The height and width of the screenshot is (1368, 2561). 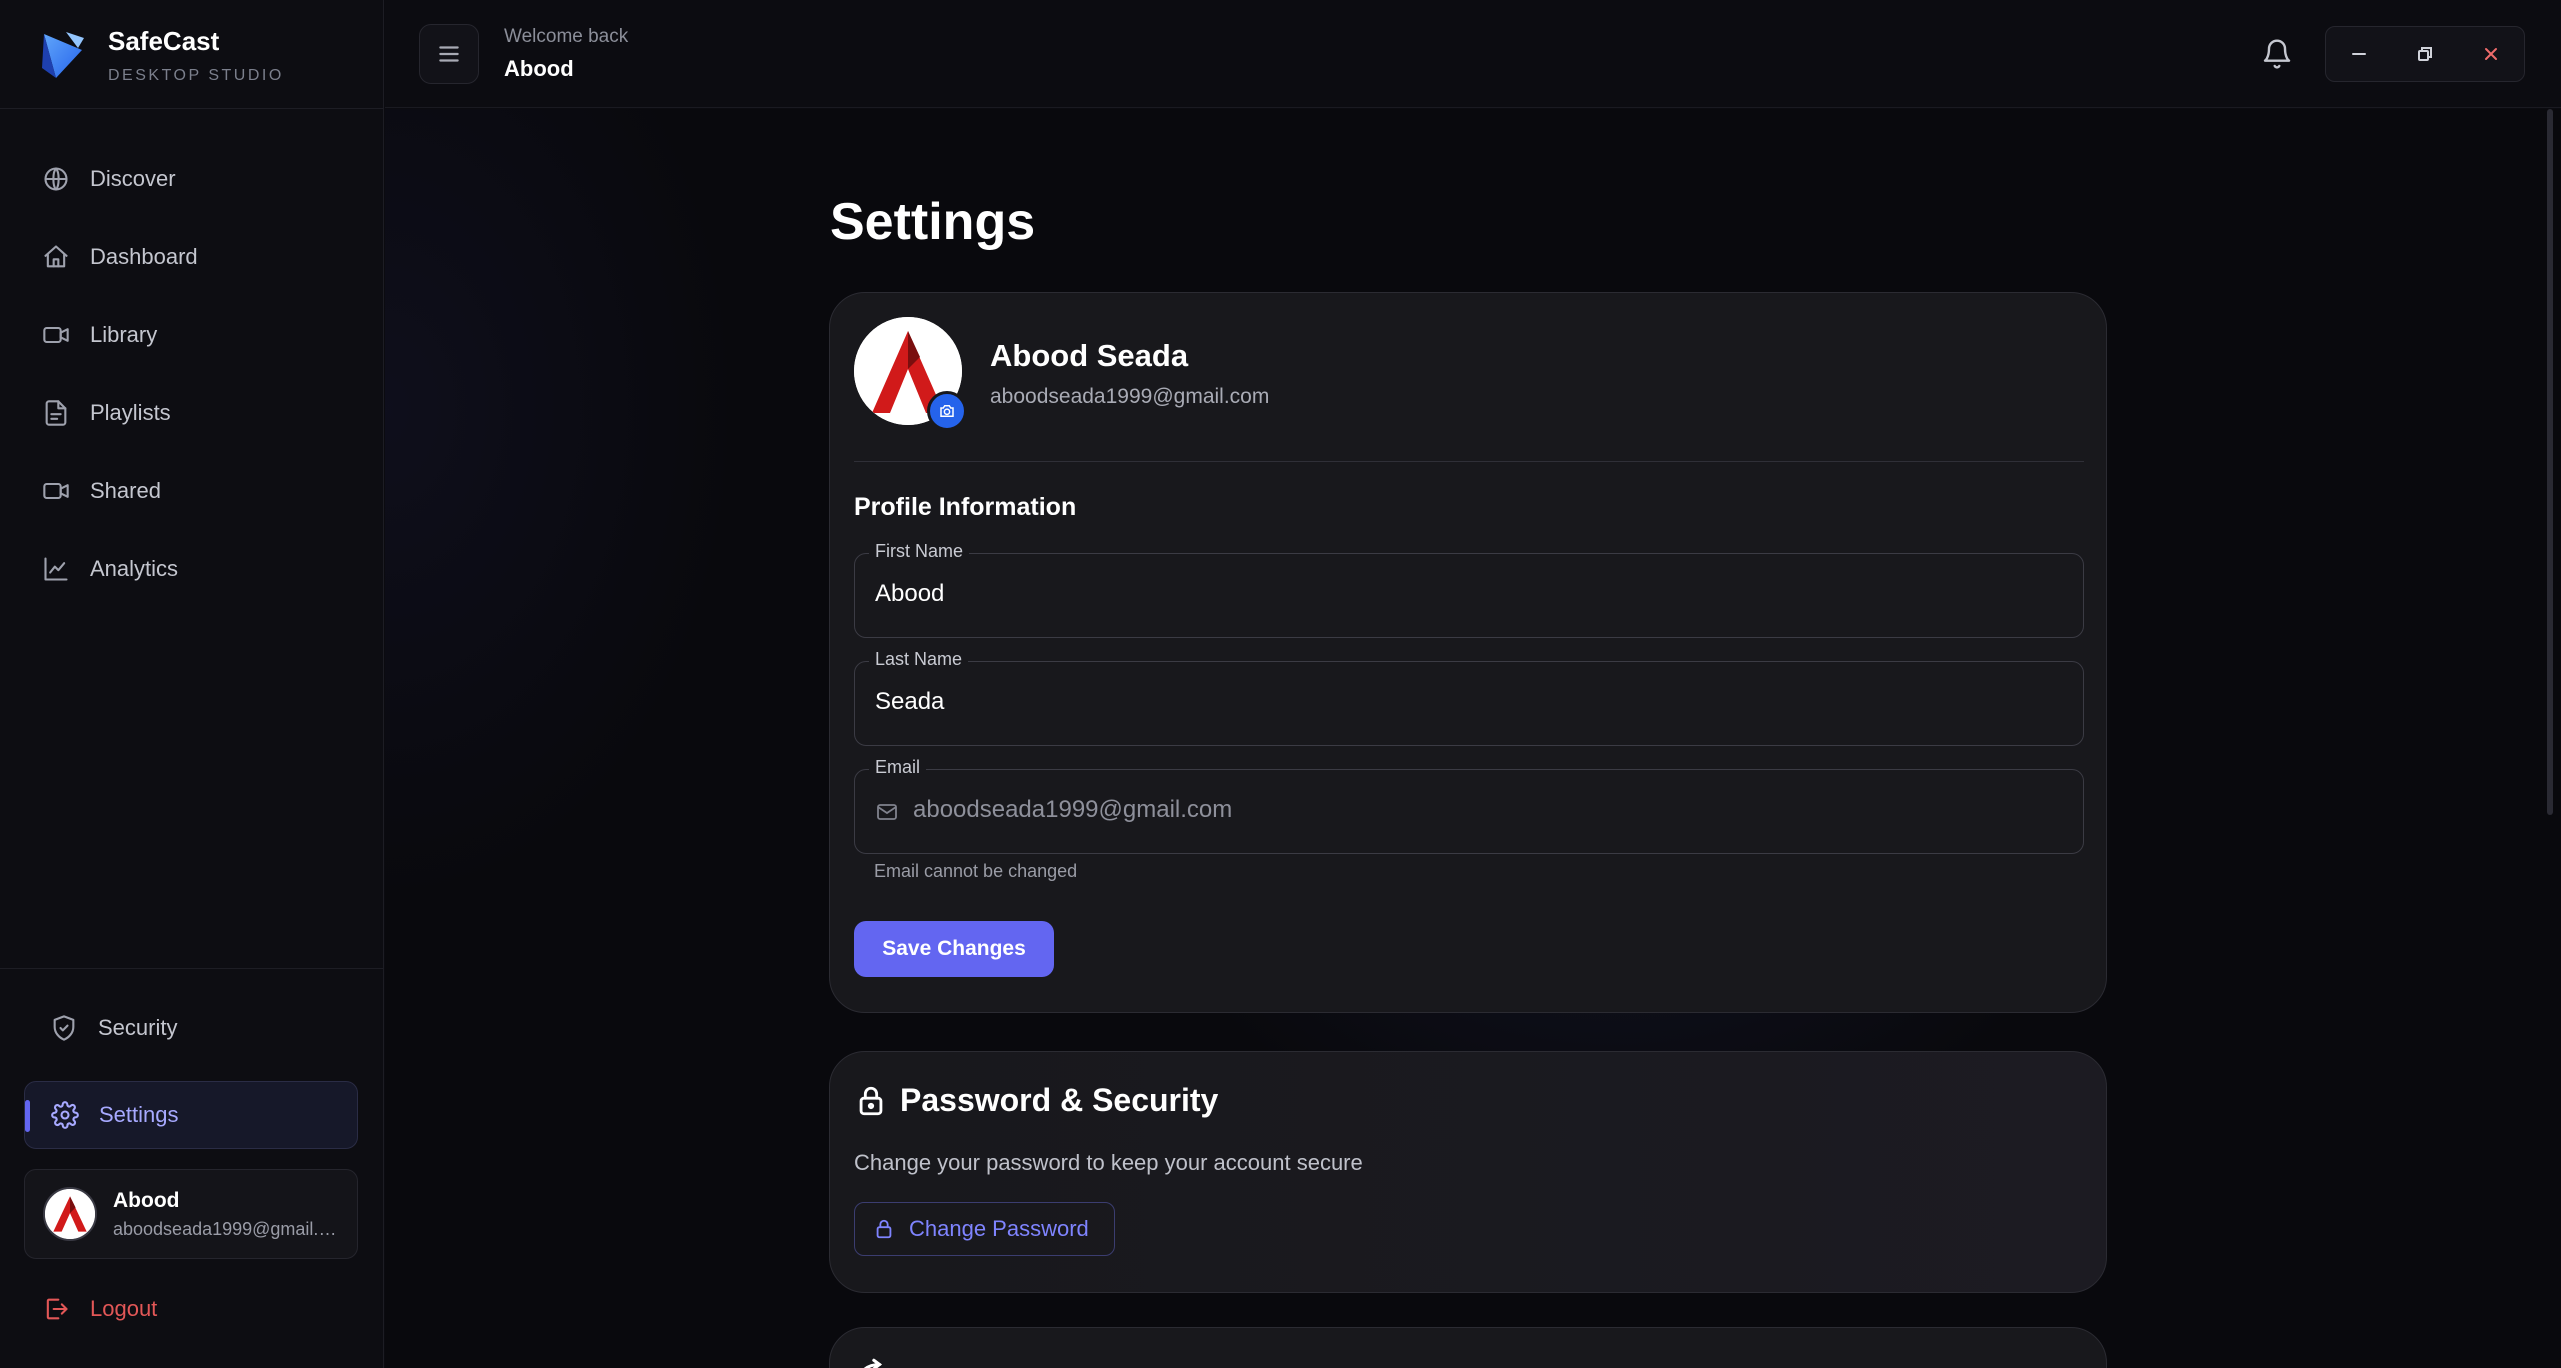 I want to click on change-password-button: Change Password, so click(x=984, y=1229).